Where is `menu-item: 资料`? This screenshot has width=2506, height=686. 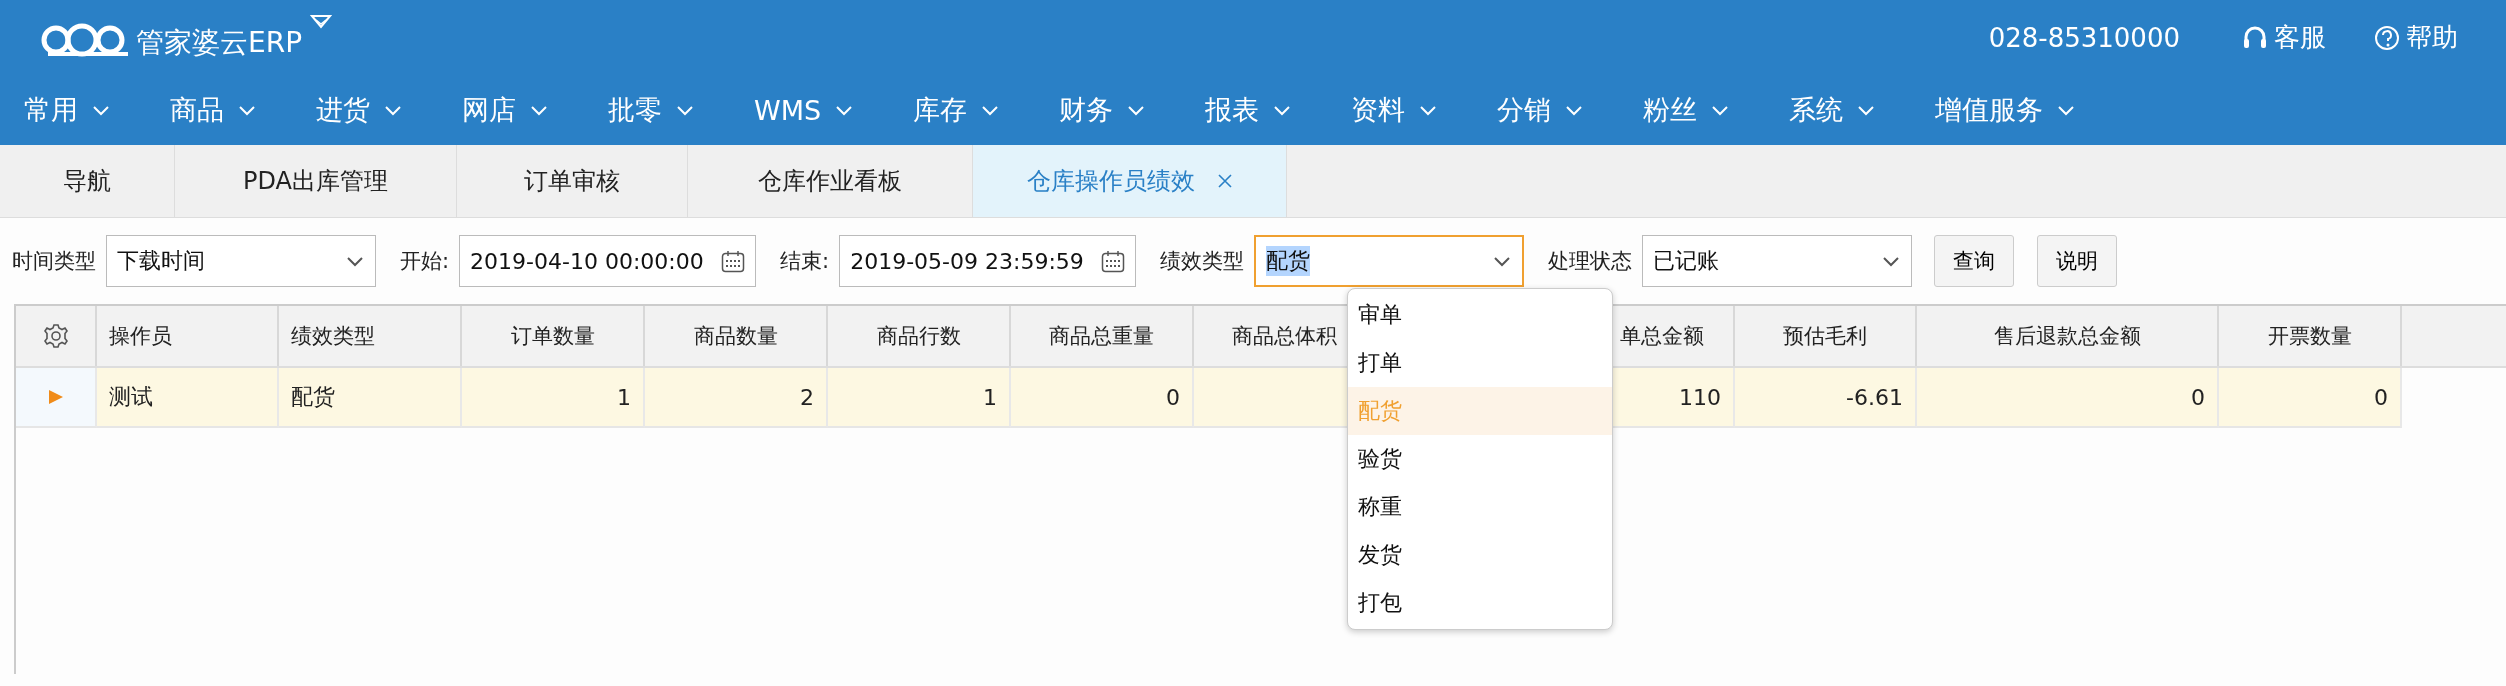 menu-item: 资料 is located at coordinates (1394, 110).